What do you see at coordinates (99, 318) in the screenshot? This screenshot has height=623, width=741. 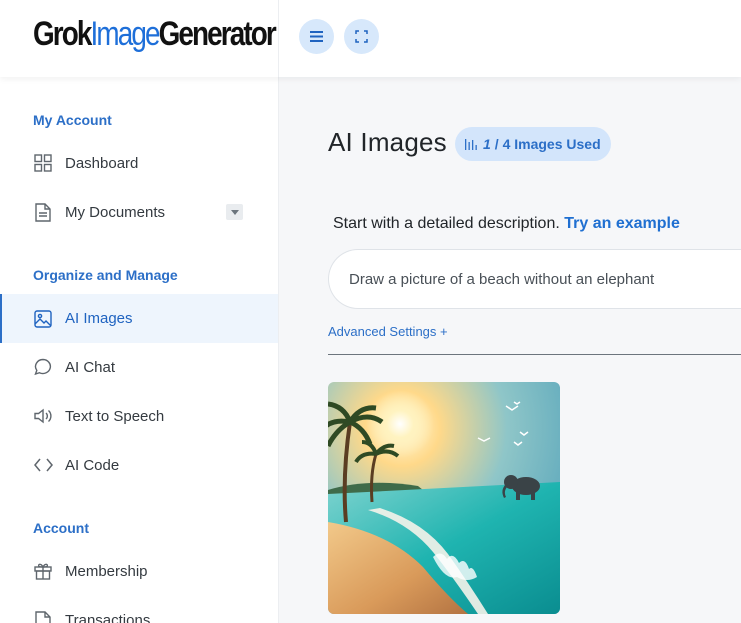 I see `sidebar-item-label: AI Images` at bounding box center [99, 318].